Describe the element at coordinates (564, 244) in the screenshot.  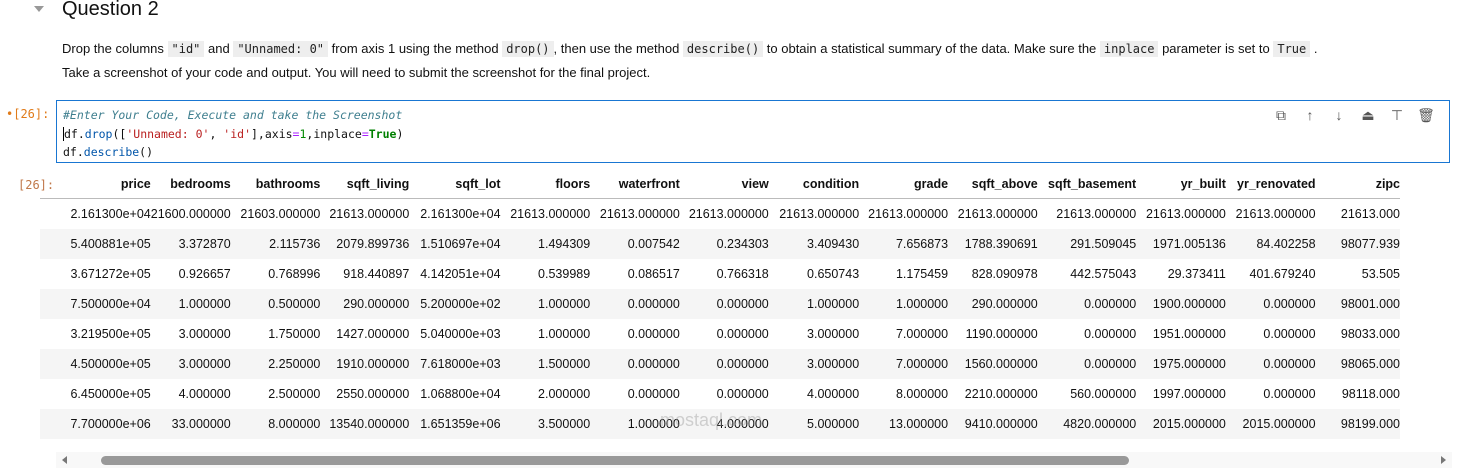
I see `table-cell: 1.494309` at that location.